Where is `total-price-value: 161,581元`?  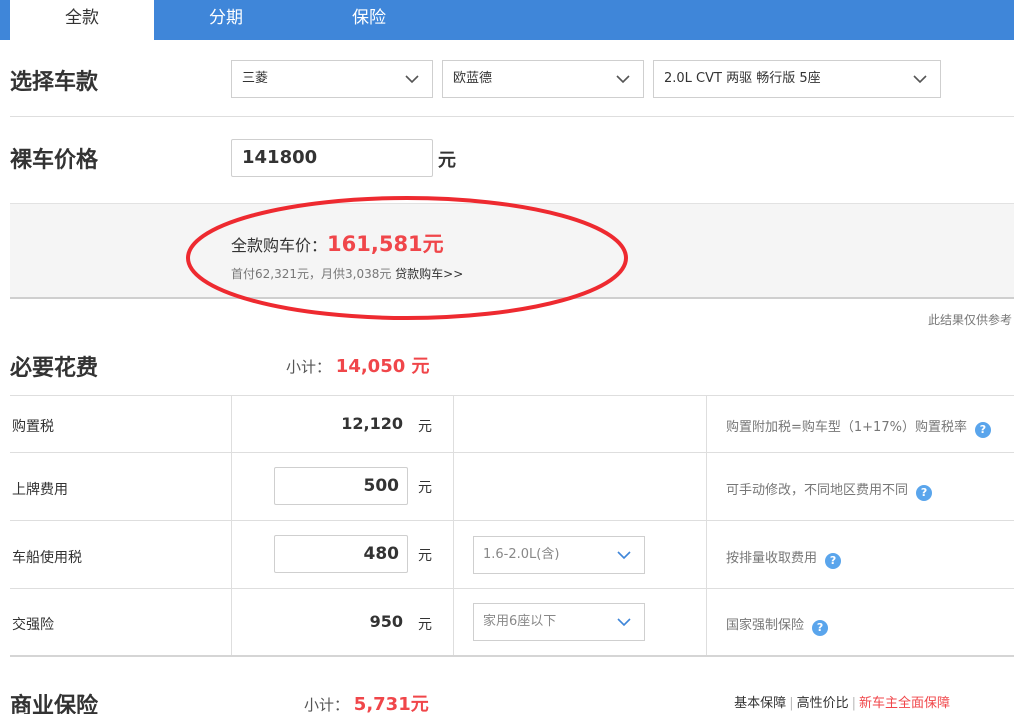
total-price-value: 161,581元 is located at coordinates (385, 244).